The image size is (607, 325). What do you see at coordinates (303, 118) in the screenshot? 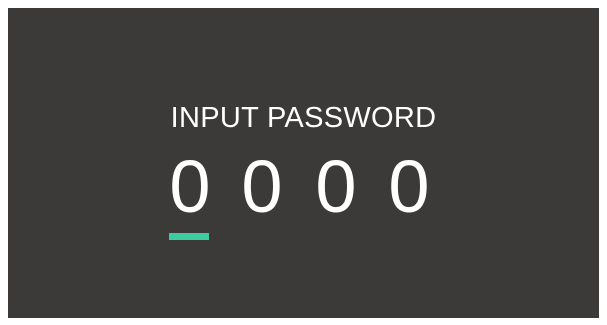
I see `password-prompt-title: INPUT PASSWORD` at bounding box center [303, 118].